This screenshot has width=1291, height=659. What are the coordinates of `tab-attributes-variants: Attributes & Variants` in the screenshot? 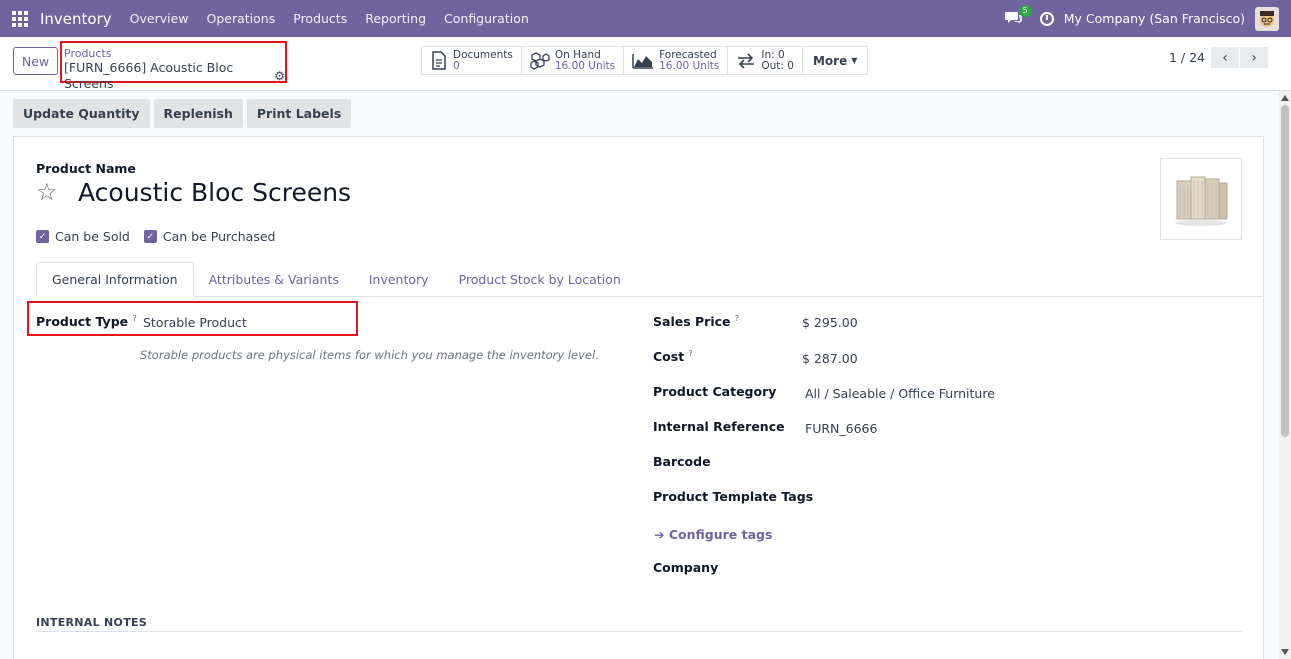 It's located at (274, 279).